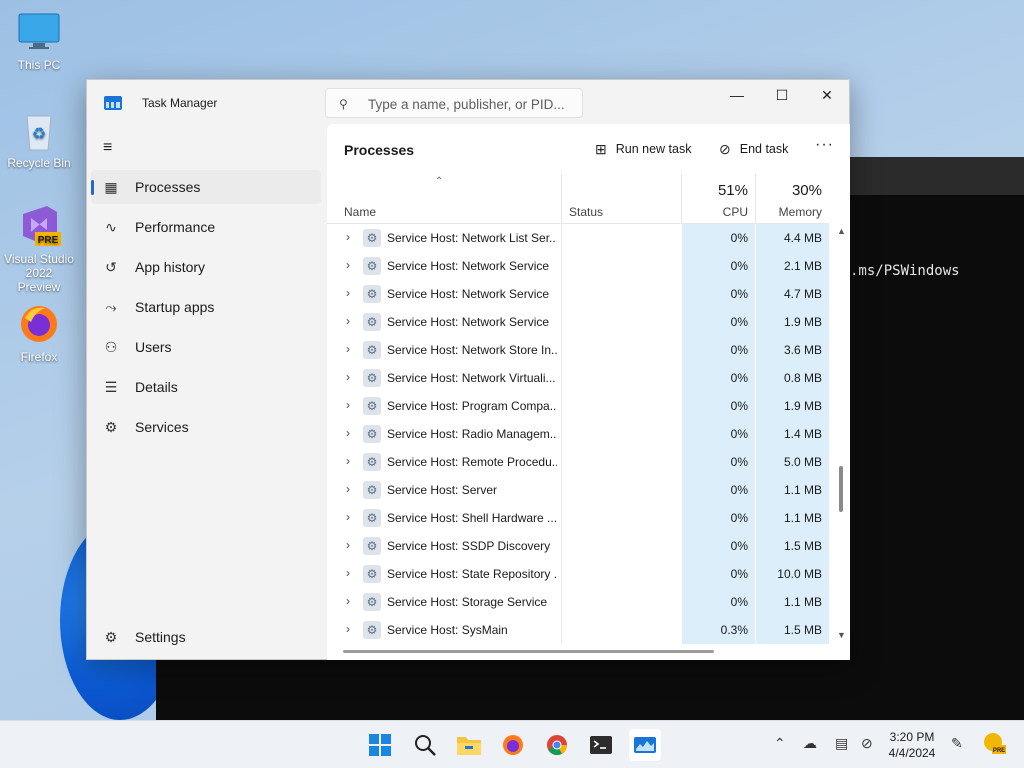  What do you see at coordinates (841, 635) in the screenshot?
I see `scroll-down-arrow-icon: ▼` at bounding box center [841, 635].